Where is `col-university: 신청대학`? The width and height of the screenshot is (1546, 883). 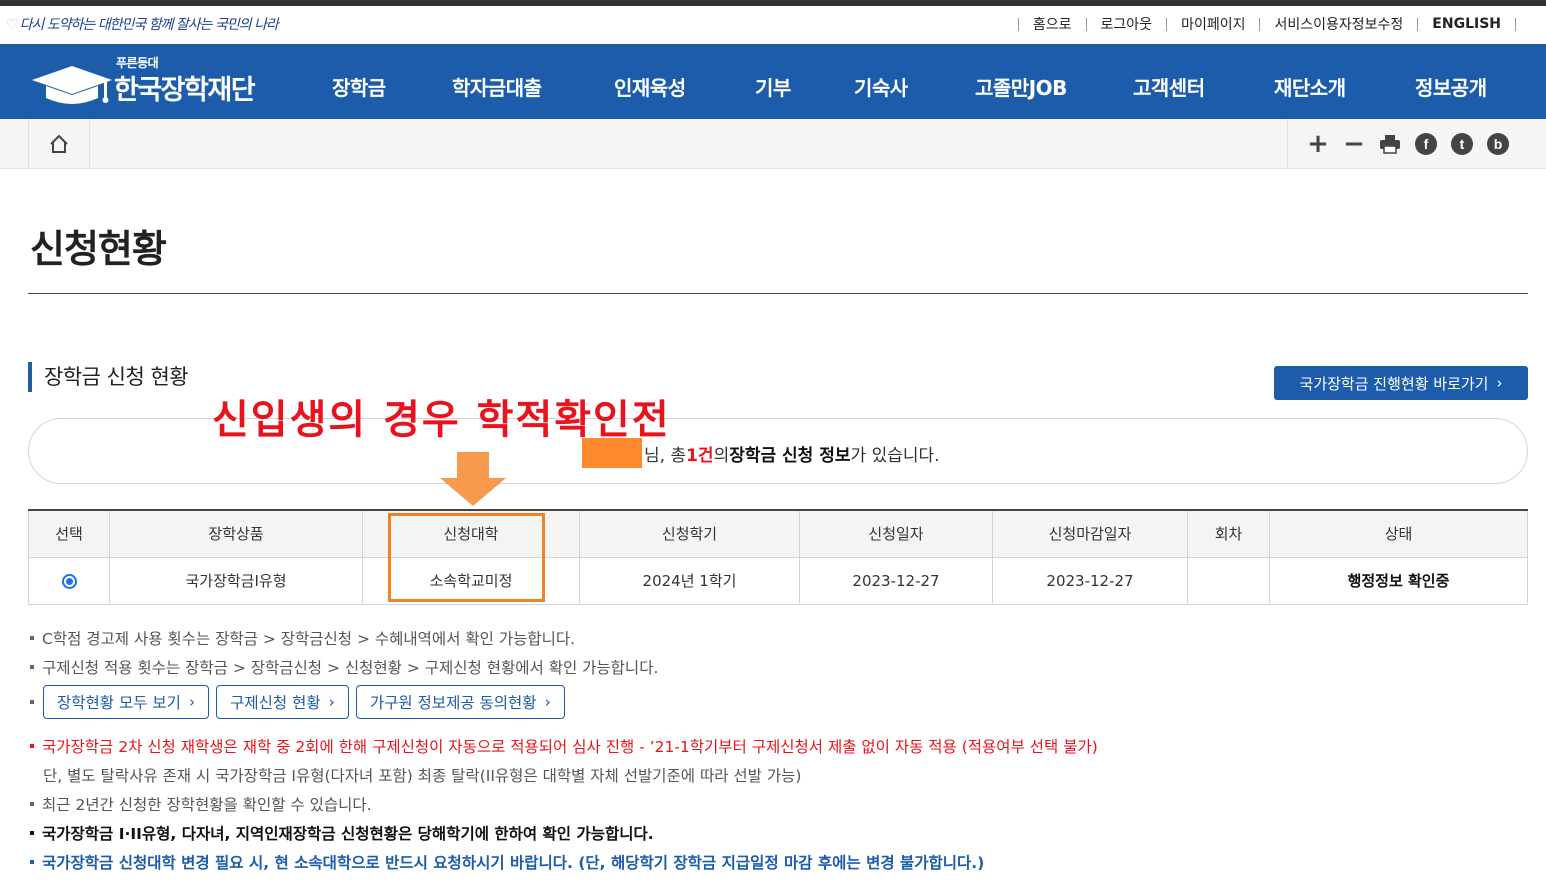 col-university: 신청대학 is located at coordinates (471, 534).